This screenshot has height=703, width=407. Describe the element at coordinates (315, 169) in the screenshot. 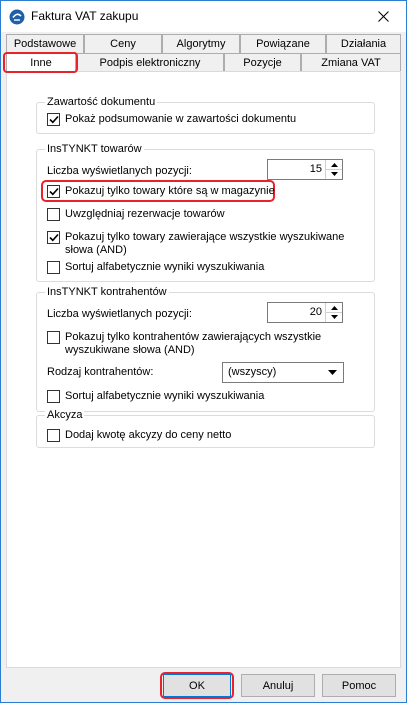

I see `spinner-value: 15` at that location.